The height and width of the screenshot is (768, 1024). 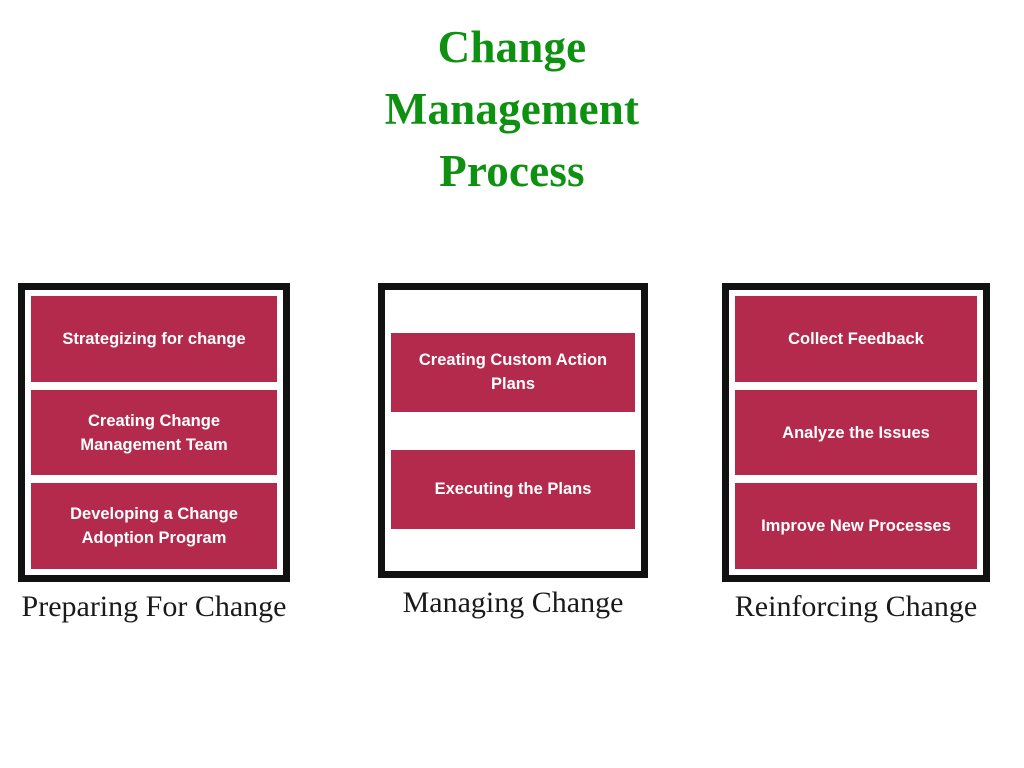 What do you see at coordinates (154, 526) in the screenshot?
I see `process-step: Developing a Change Adoption Program` at bounding box center [154, 526].